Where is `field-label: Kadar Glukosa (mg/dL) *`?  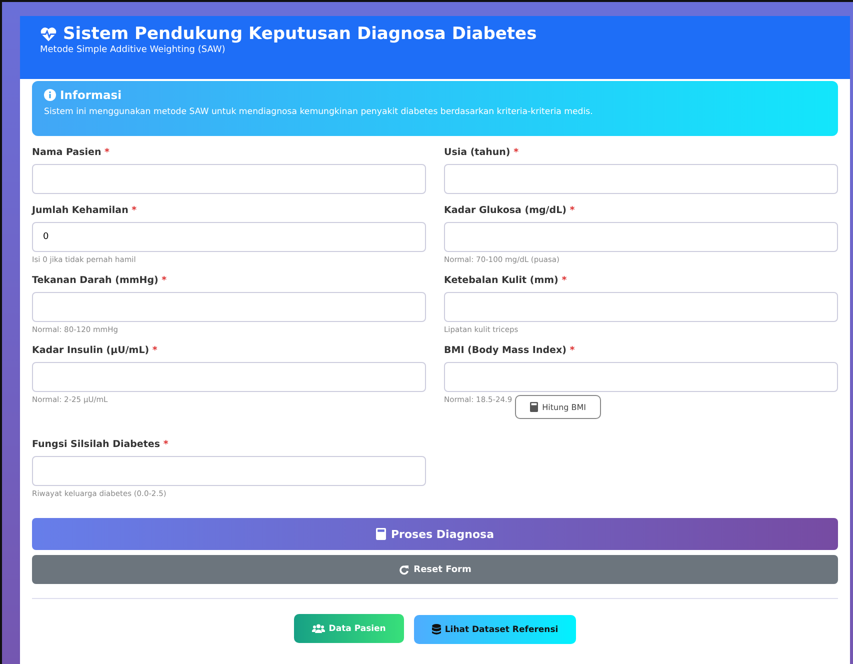 field-label: Kadar Glukosa (mg/dL) * is located at coordinates (510, 210).